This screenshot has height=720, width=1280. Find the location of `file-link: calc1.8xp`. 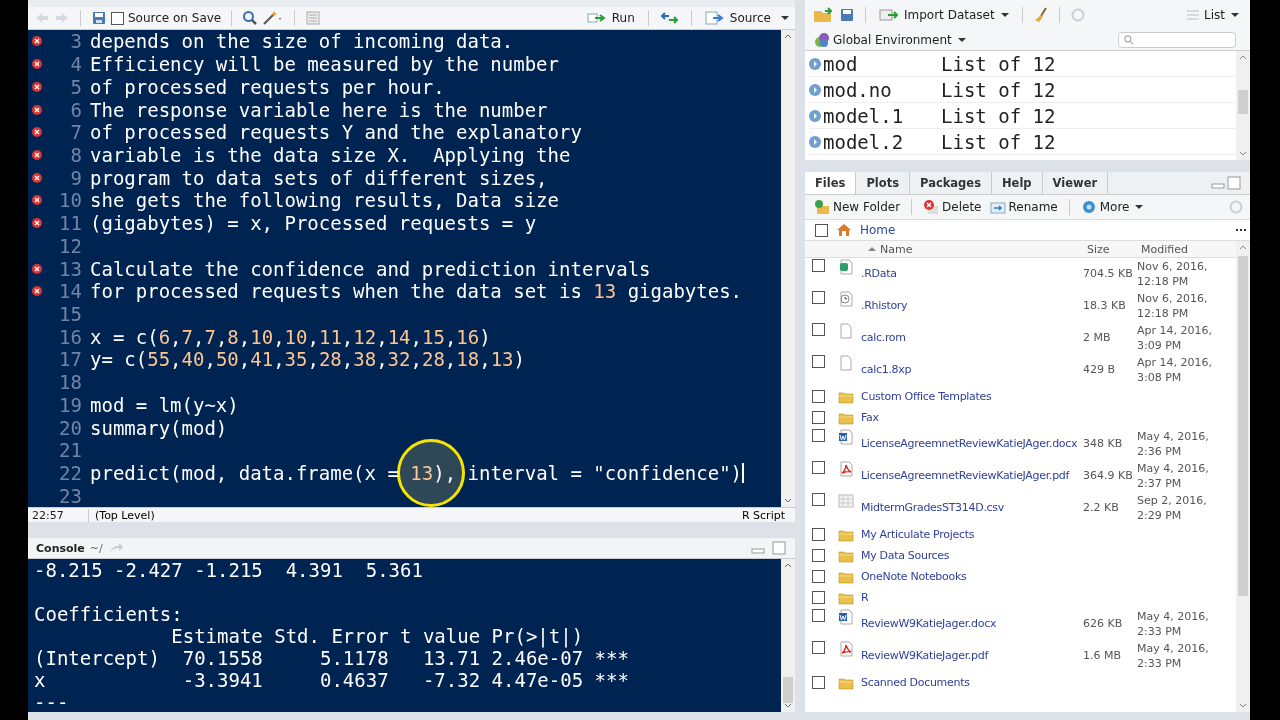

file-link: calc1.8xp is located at coordinates (886, 369).